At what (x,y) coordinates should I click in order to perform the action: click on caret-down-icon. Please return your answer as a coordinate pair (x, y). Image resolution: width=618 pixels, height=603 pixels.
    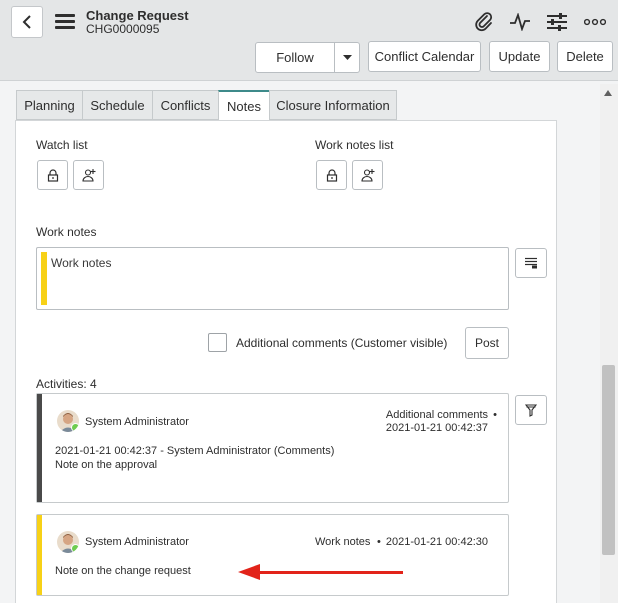
    Looking at the image, I should click on (347, 57).